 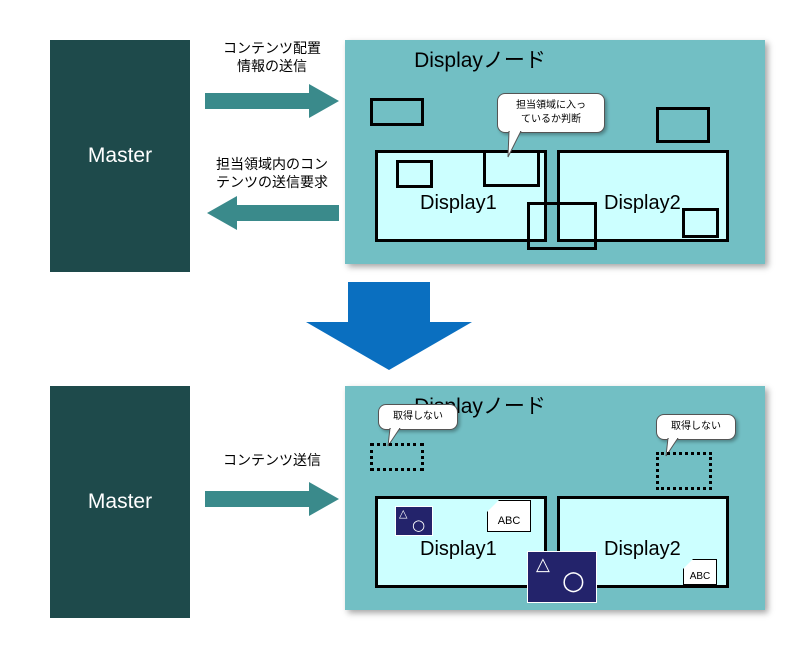 I want to click on request-label: 担当領域内のコン テンツの送信要求, so click(x=272, y=174).